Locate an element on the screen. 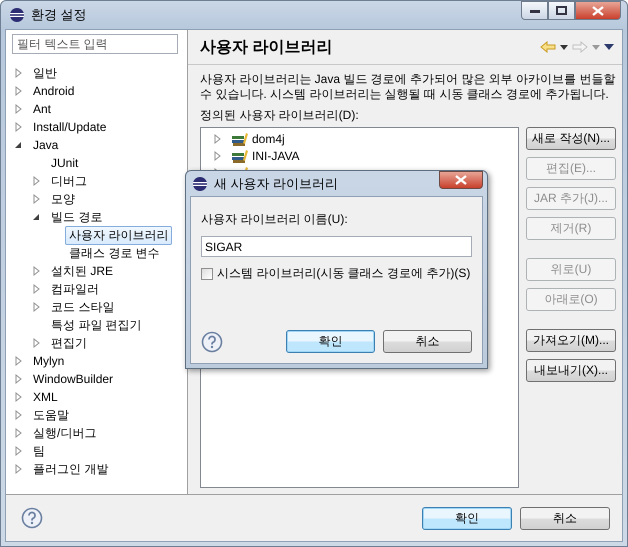 This screenshot has height=547, width=628. name-label: 사용자 라이브러리 이름(U): is located at coordinates (275, 219).